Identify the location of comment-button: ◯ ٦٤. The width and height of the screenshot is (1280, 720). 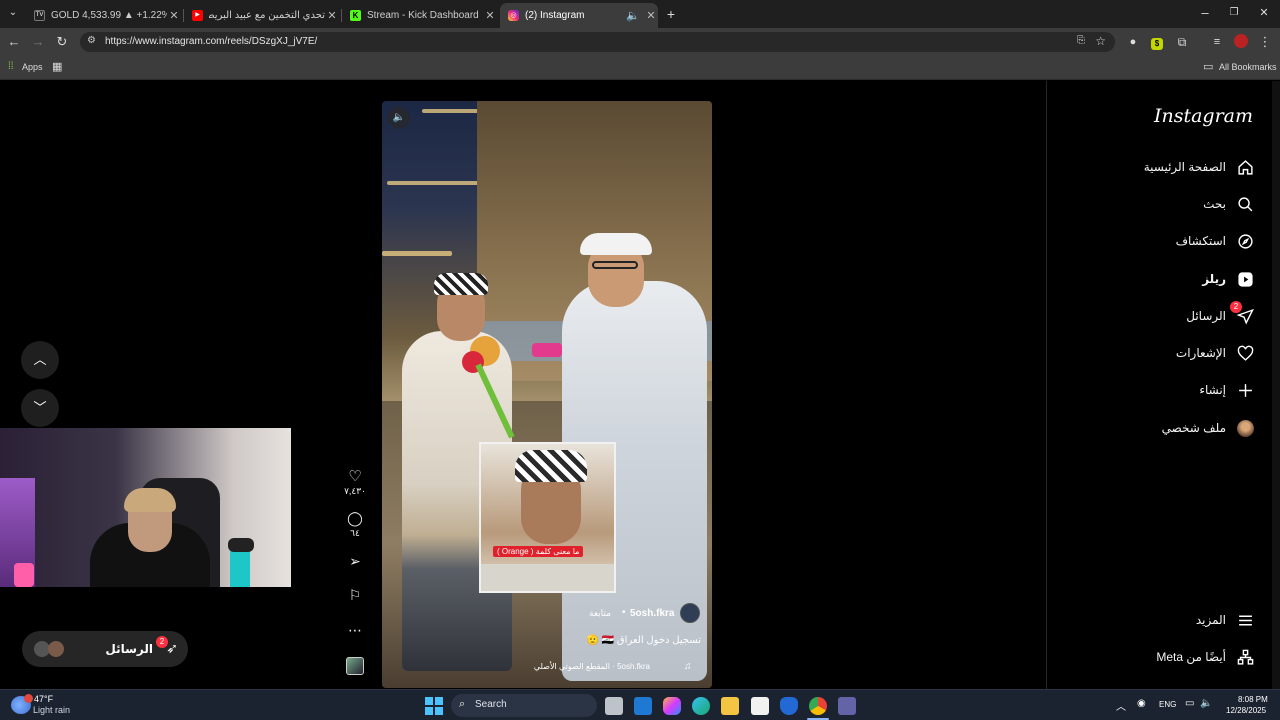
(355, 524).